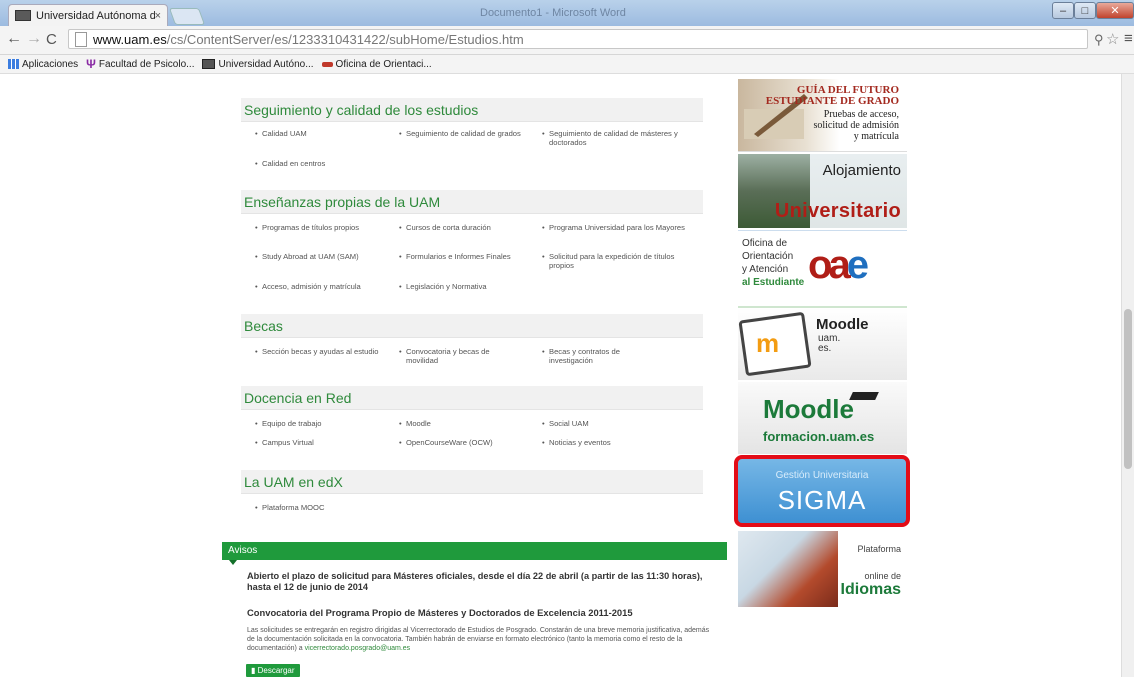  Describe the element at coordinates (91, 64) in the screenshot. I see `psi-icon: Ψ` at that location.